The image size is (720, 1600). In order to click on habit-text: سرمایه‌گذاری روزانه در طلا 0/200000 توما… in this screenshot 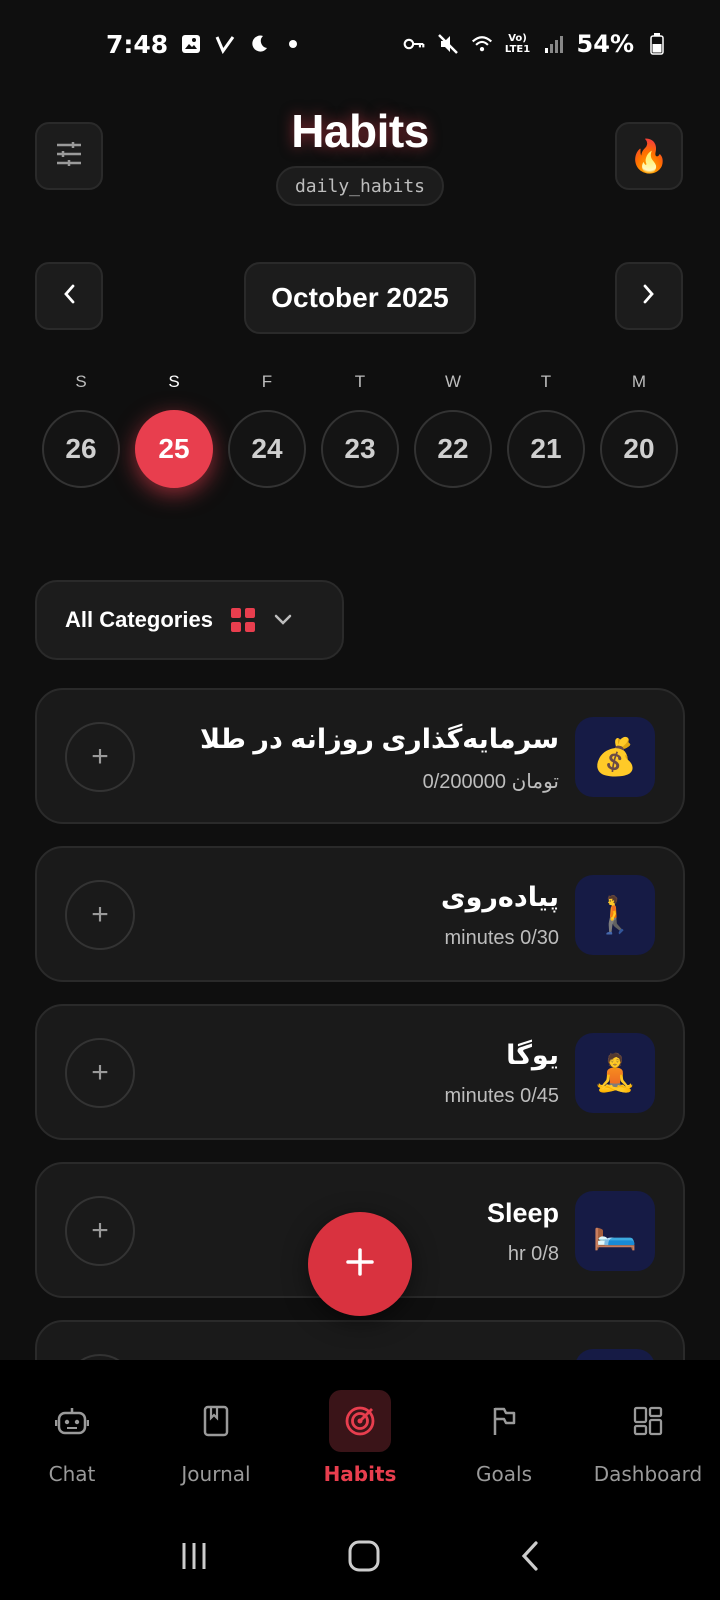, I will do `click(379, 759)`.